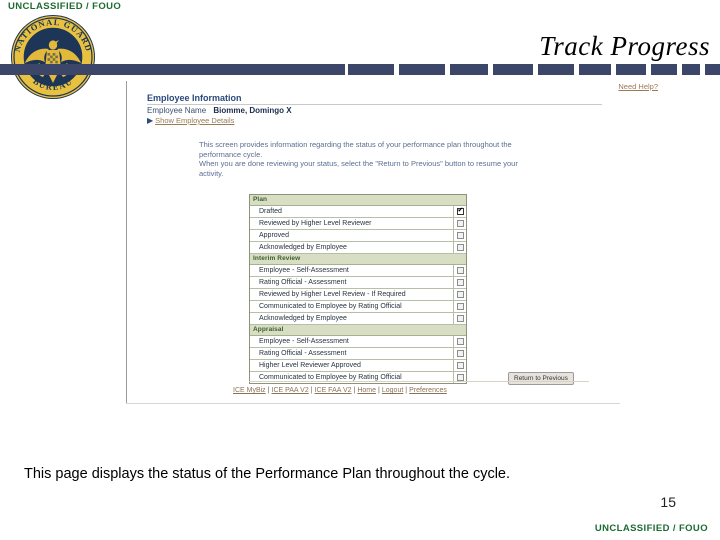 The height and width of the screenshot is (540, 720). Describe the element at coordinates (249, 390) in the screenshot. I see `footer-link-ice-mybiz: ICE MyBiz` at that location.